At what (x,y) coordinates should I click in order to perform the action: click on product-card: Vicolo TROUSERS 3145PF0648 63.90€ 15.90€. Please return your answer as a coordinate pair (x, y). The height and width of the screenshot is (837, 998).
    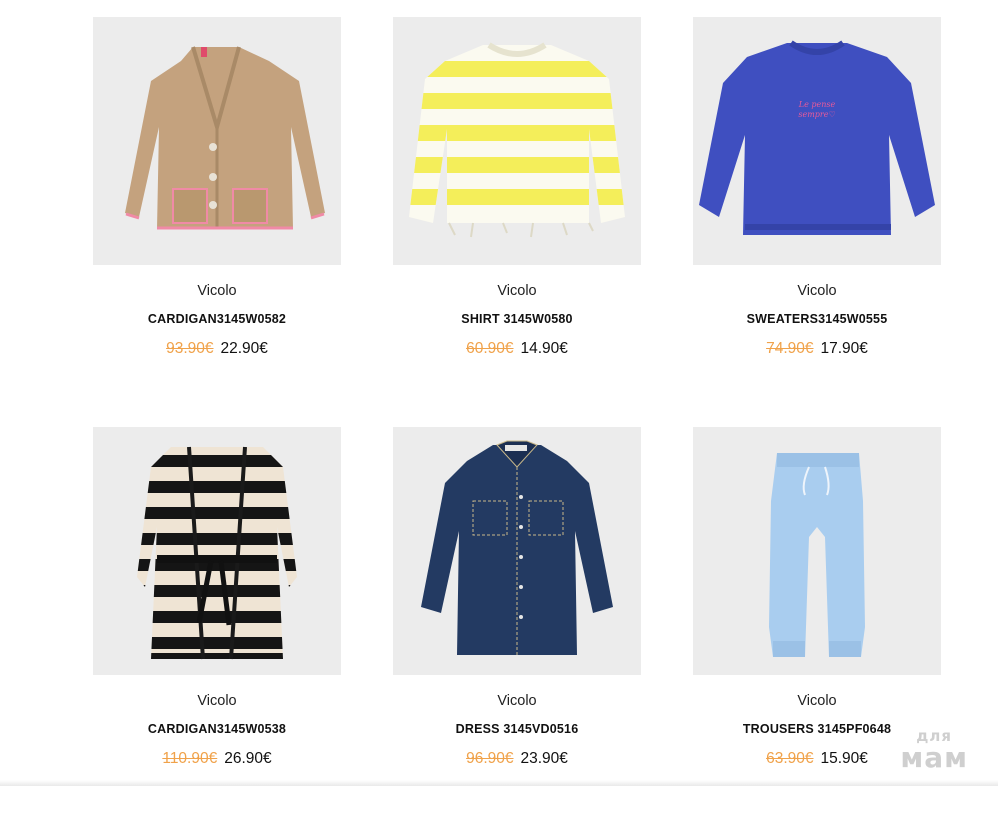
    Looking at the image, I should click on (817, 632).